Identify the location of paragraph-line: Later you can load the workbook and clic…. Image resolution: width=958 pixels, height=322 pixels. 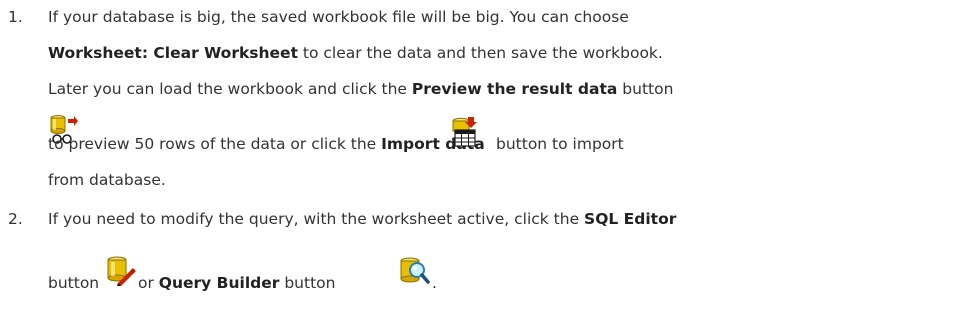
(360, 89).